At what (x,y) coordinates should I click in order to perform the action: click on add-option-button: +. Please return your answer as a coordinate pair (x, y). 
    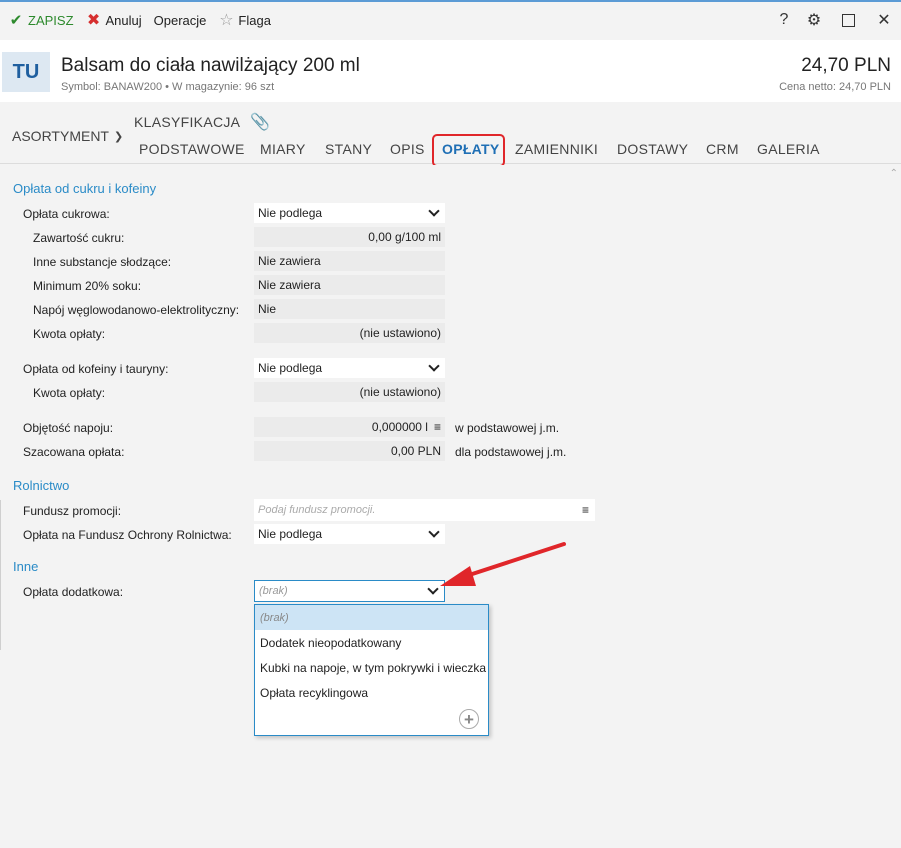
    Looking at the image, I should click on (469, 719).